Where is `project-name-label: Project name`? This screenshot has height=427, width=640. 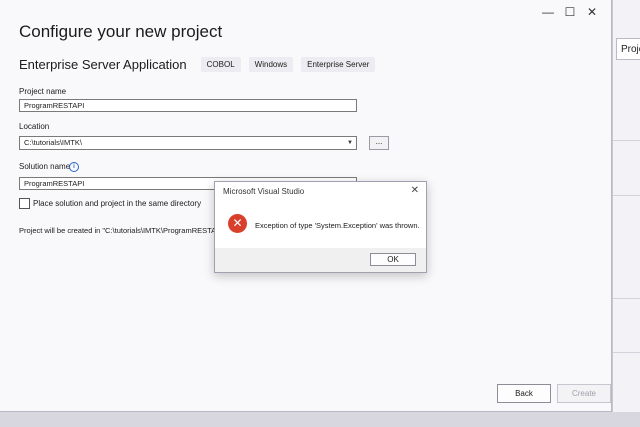
project-name-label: Project name is located at coordinates (43, 91).